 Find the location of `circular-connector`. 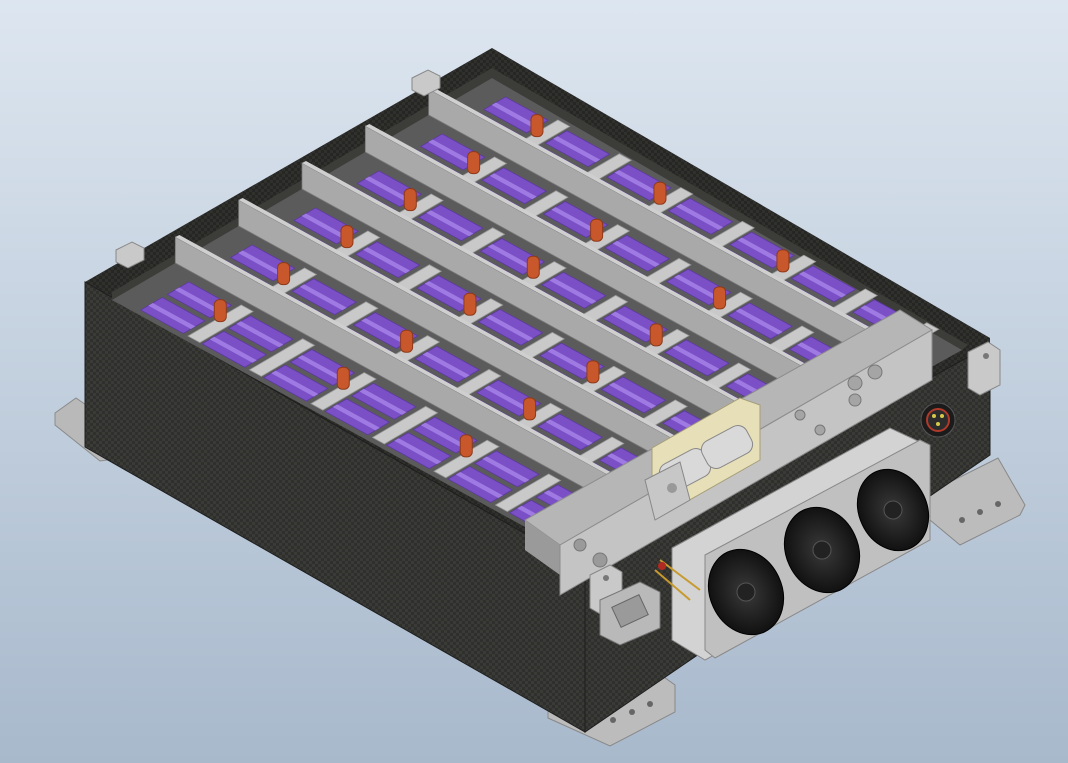

circular-connector is located at coordinates (938, 420).